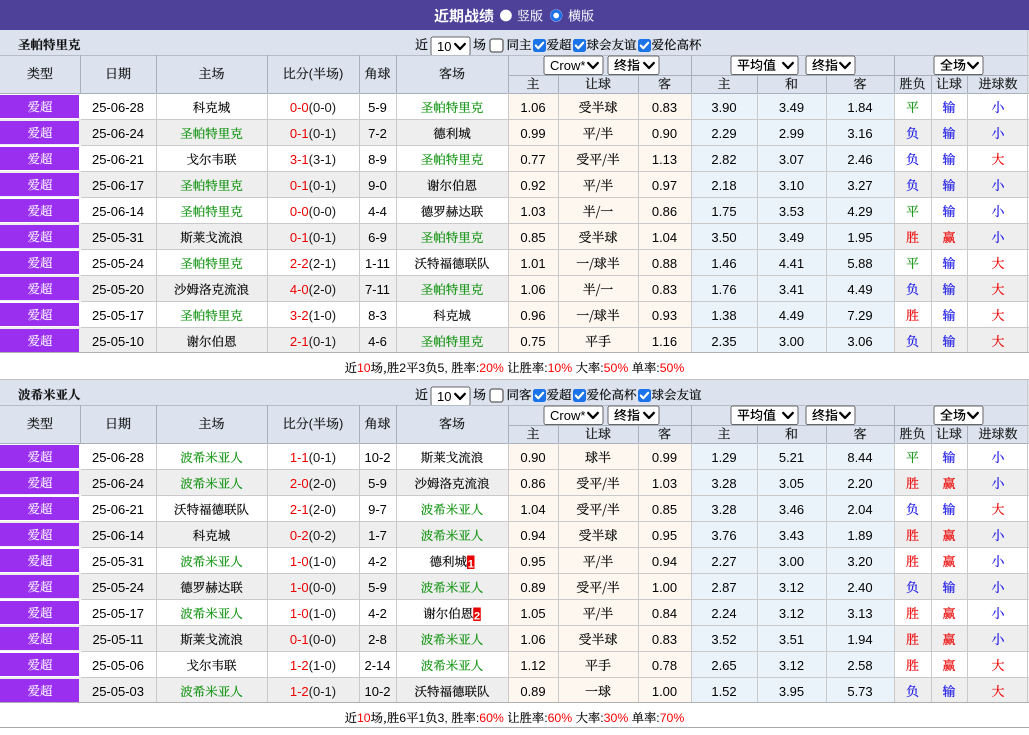 This screenshot has width=1029, height=735. What do you see at coordinates (791, 211) in the screenshot?
I see `svg-text: 3.53` at bounding box center [791, 211].